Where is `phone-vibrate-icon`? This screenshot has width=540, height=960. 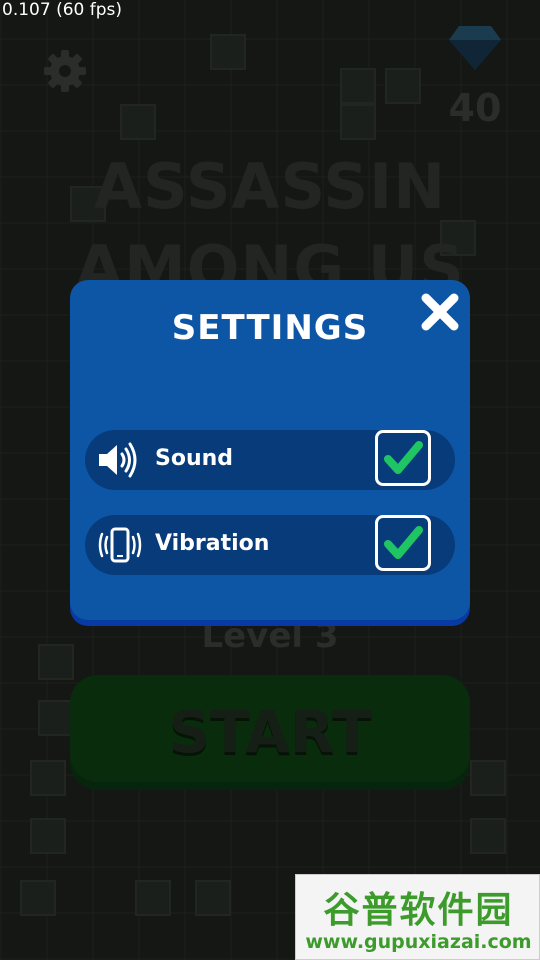 phone-vibrate-icon is located at coordinates (120, 545).